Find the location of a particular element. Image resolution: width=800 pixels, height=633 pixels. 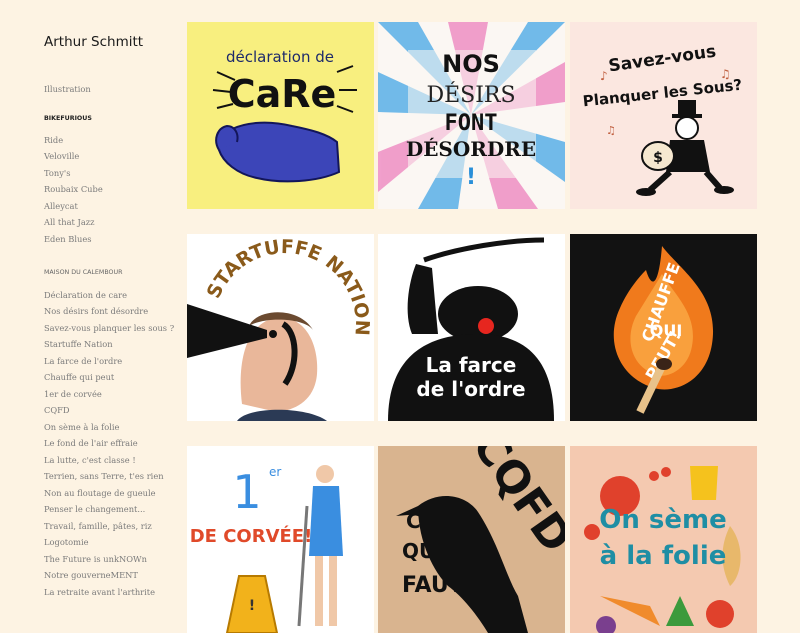

nav-item-alleycat: Alleycat is located at coordinates (61, 206).